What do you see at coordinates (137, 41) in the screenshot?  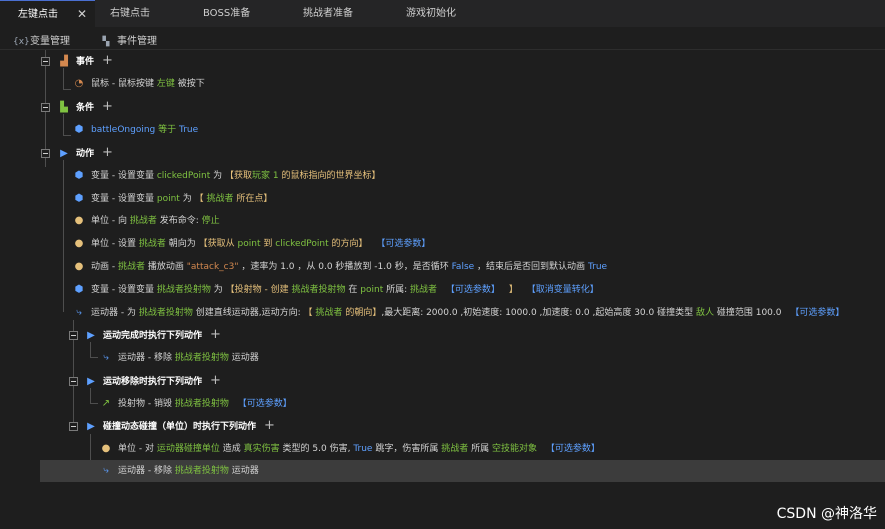 I see `event-manager-label: 事件管理` at bounding box center [137, 41].